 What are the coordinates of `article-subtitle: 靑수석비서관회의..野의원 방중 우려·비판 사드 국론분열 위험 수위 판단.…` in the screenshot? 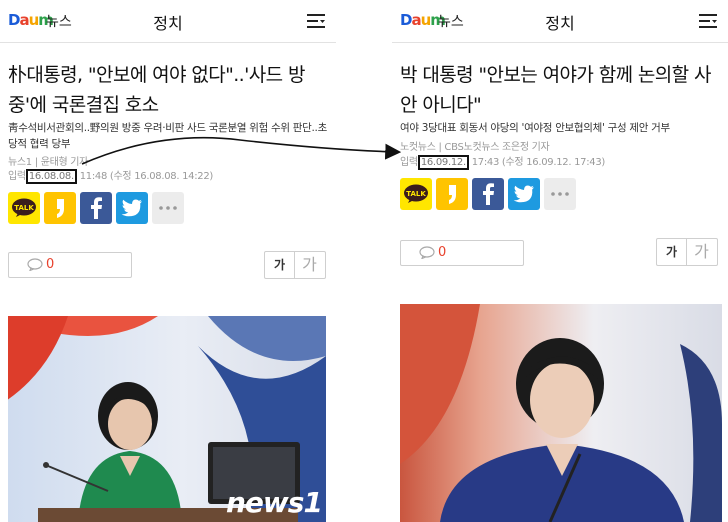 It's located at (167, 136).